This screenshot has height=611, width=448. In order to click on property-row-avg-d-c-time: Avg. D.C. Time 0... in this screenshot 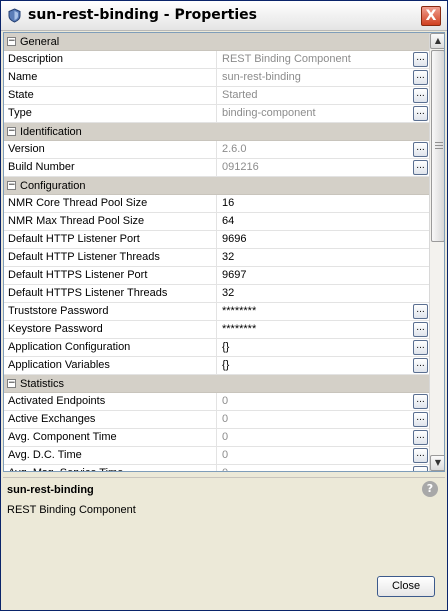, I will do `click(216, 456)`.